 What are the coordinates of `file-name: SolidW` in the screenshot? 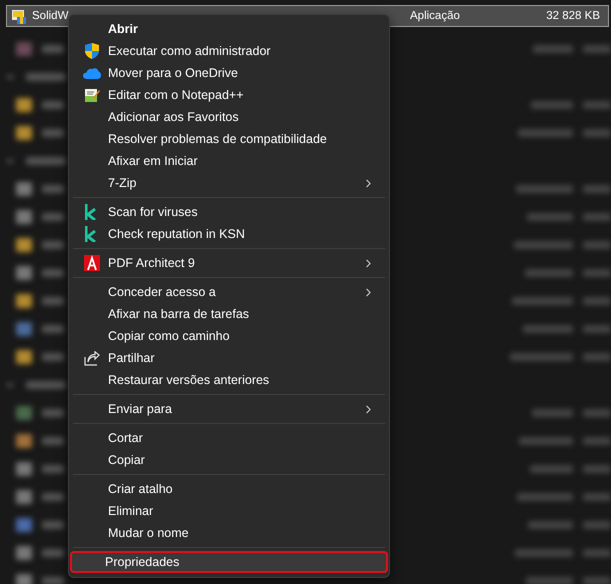 It's located at (51, 16).